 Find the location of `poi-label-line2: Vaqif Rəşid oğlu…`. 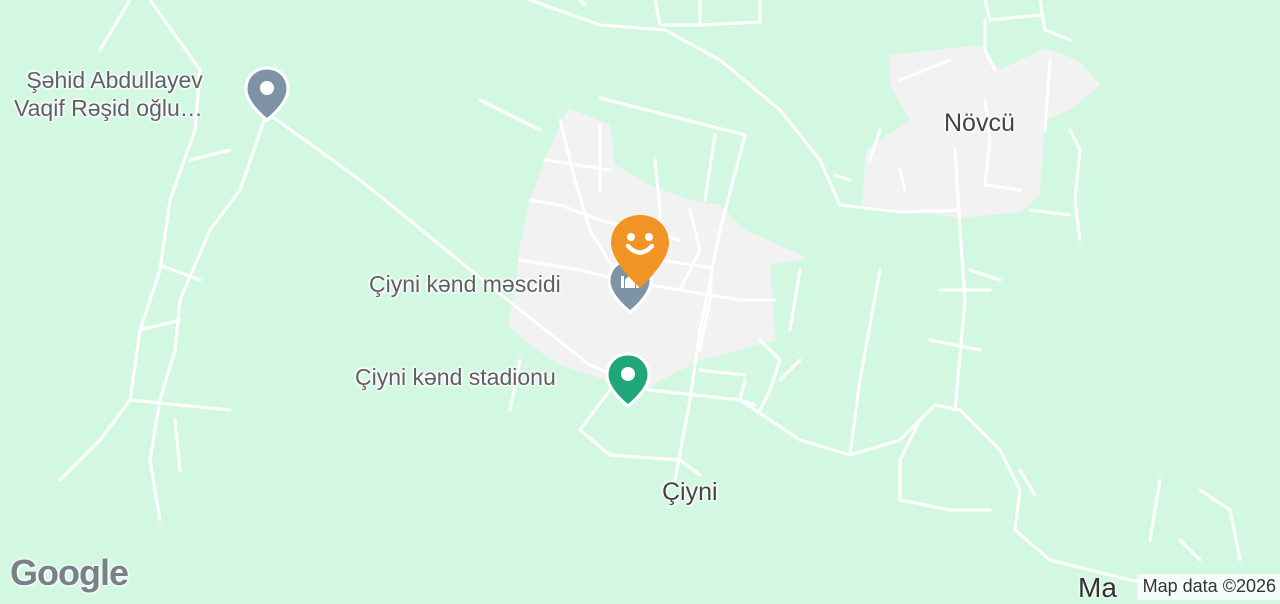

poi-label-line2: Vaqif Rəşid oğlu… is located at coordinates (108, 108).